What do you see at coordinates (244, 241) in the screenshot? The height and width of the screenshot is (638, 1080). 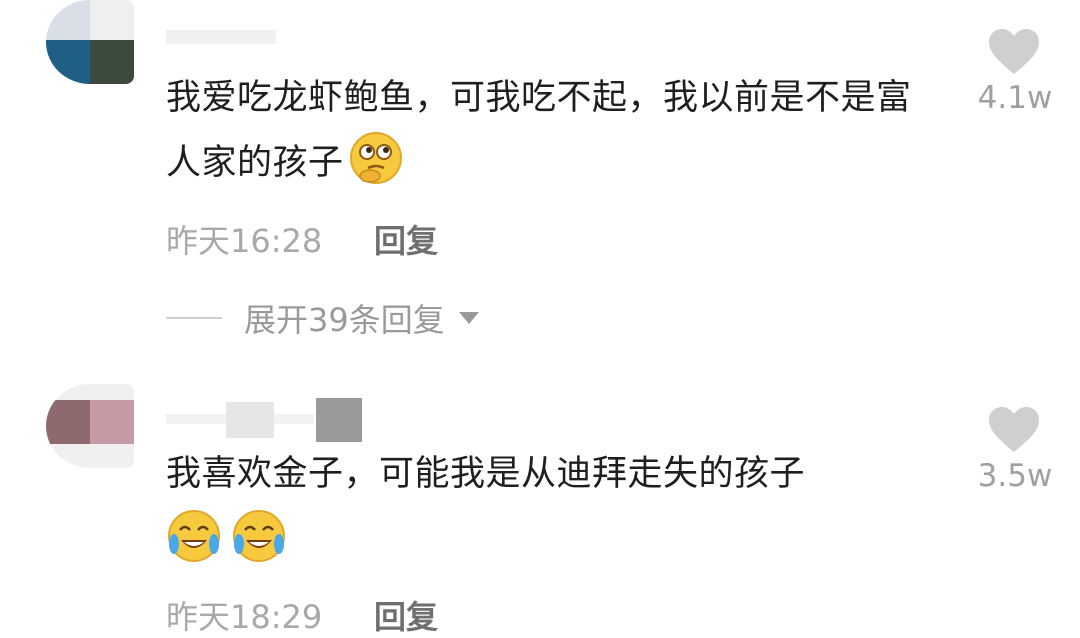 I see `comment-timestamp: 昨天16:28` at bounding box center [244, 241].